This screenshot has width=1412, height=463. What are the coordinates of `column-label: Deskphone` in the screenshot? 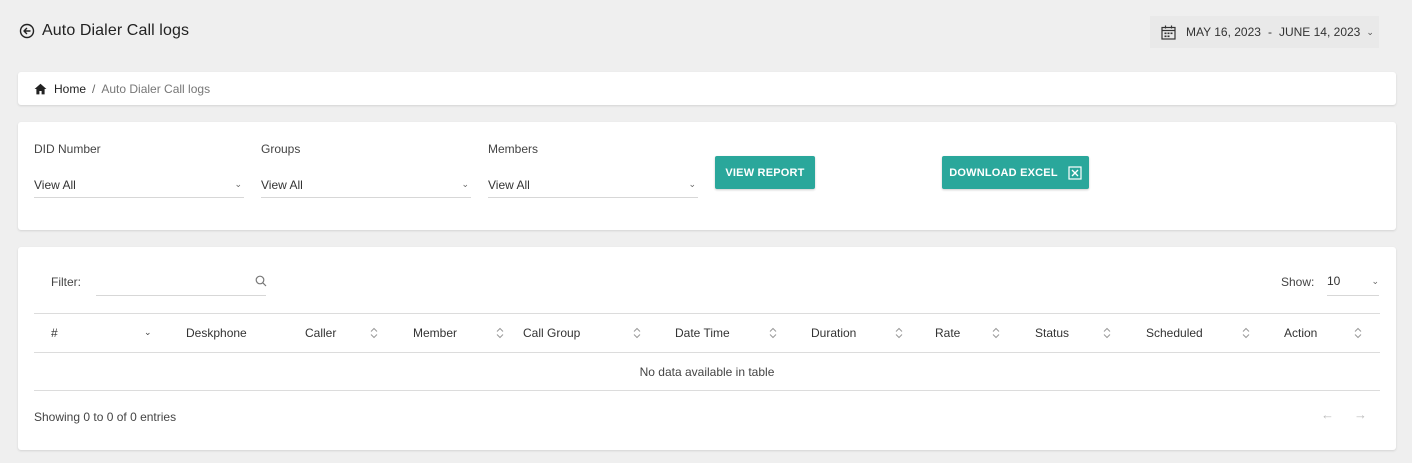 It's located at (216, 333).